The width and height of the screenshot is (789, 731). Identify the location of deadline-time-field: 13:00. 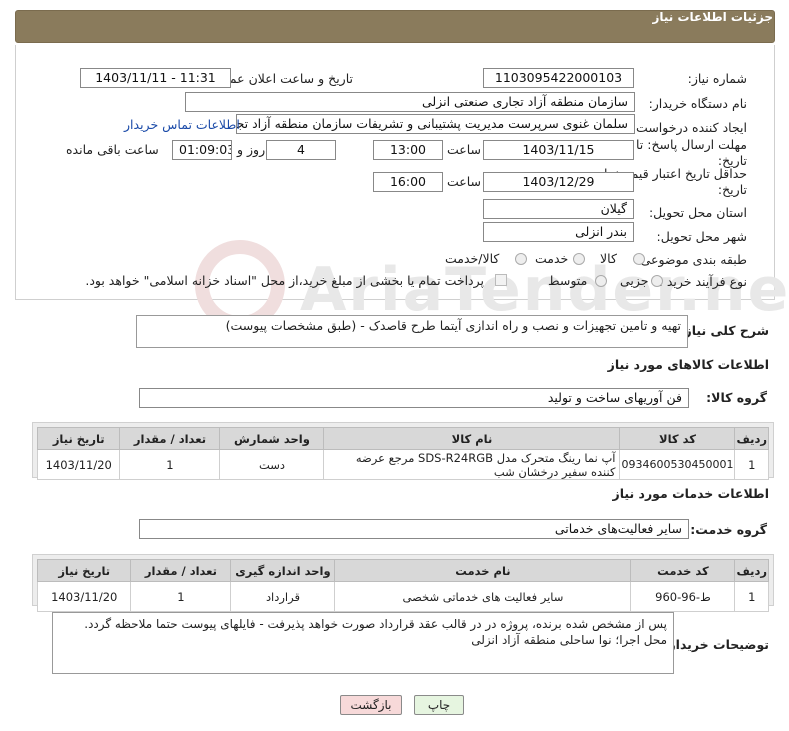
(408, 150).